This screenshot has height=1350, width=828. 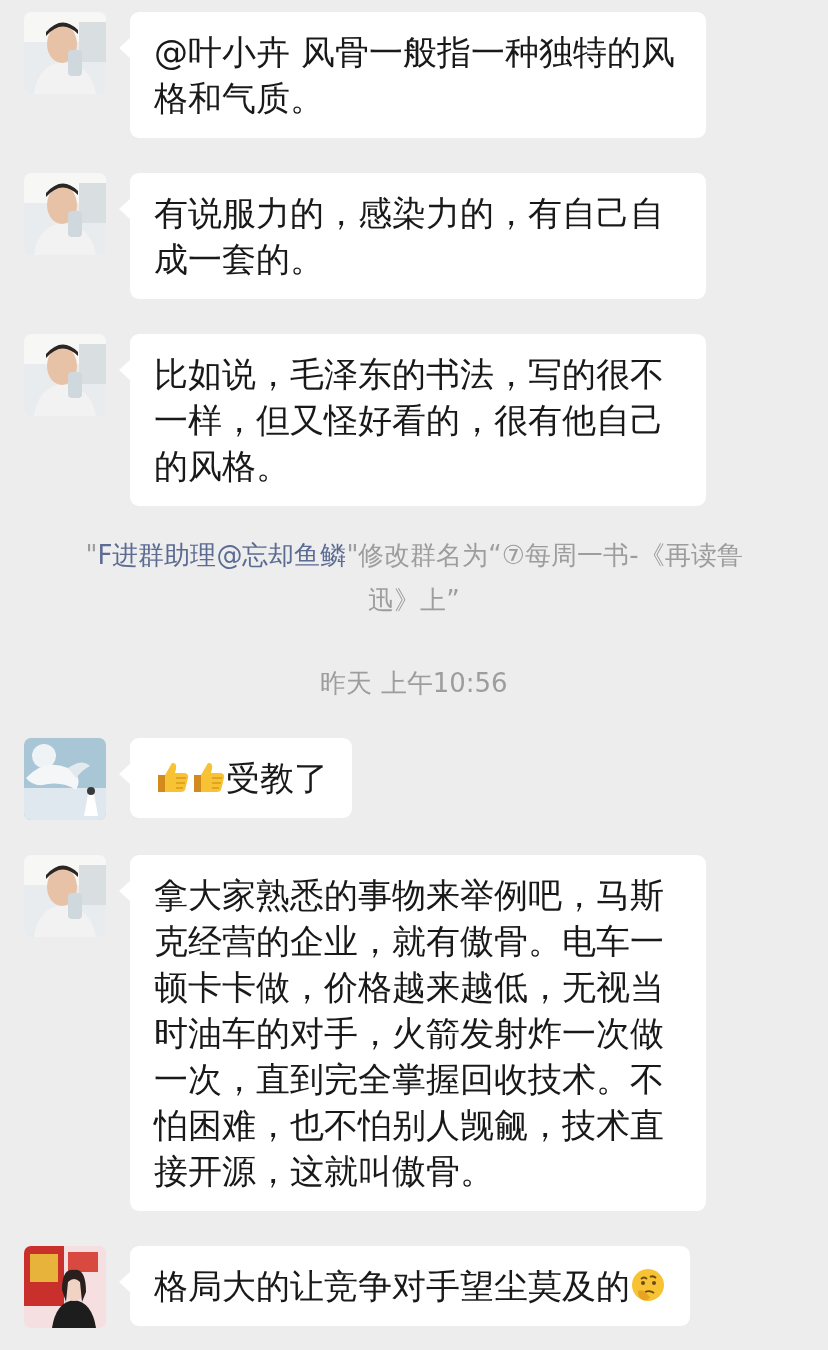 I want to click on message-text: 拿大家熟悉的事物来举例吧，马斯克经营的企业，就有傲骨。电车一顿卡卡做，价格越来越低，无视当时油车的对手，火箭发射炸一次做一次，直到完全掌握回收技术。不怕困难，也不怕别人觊觎，技术直接开源，这就叫傲骨。, so click(x=409, y=1033).